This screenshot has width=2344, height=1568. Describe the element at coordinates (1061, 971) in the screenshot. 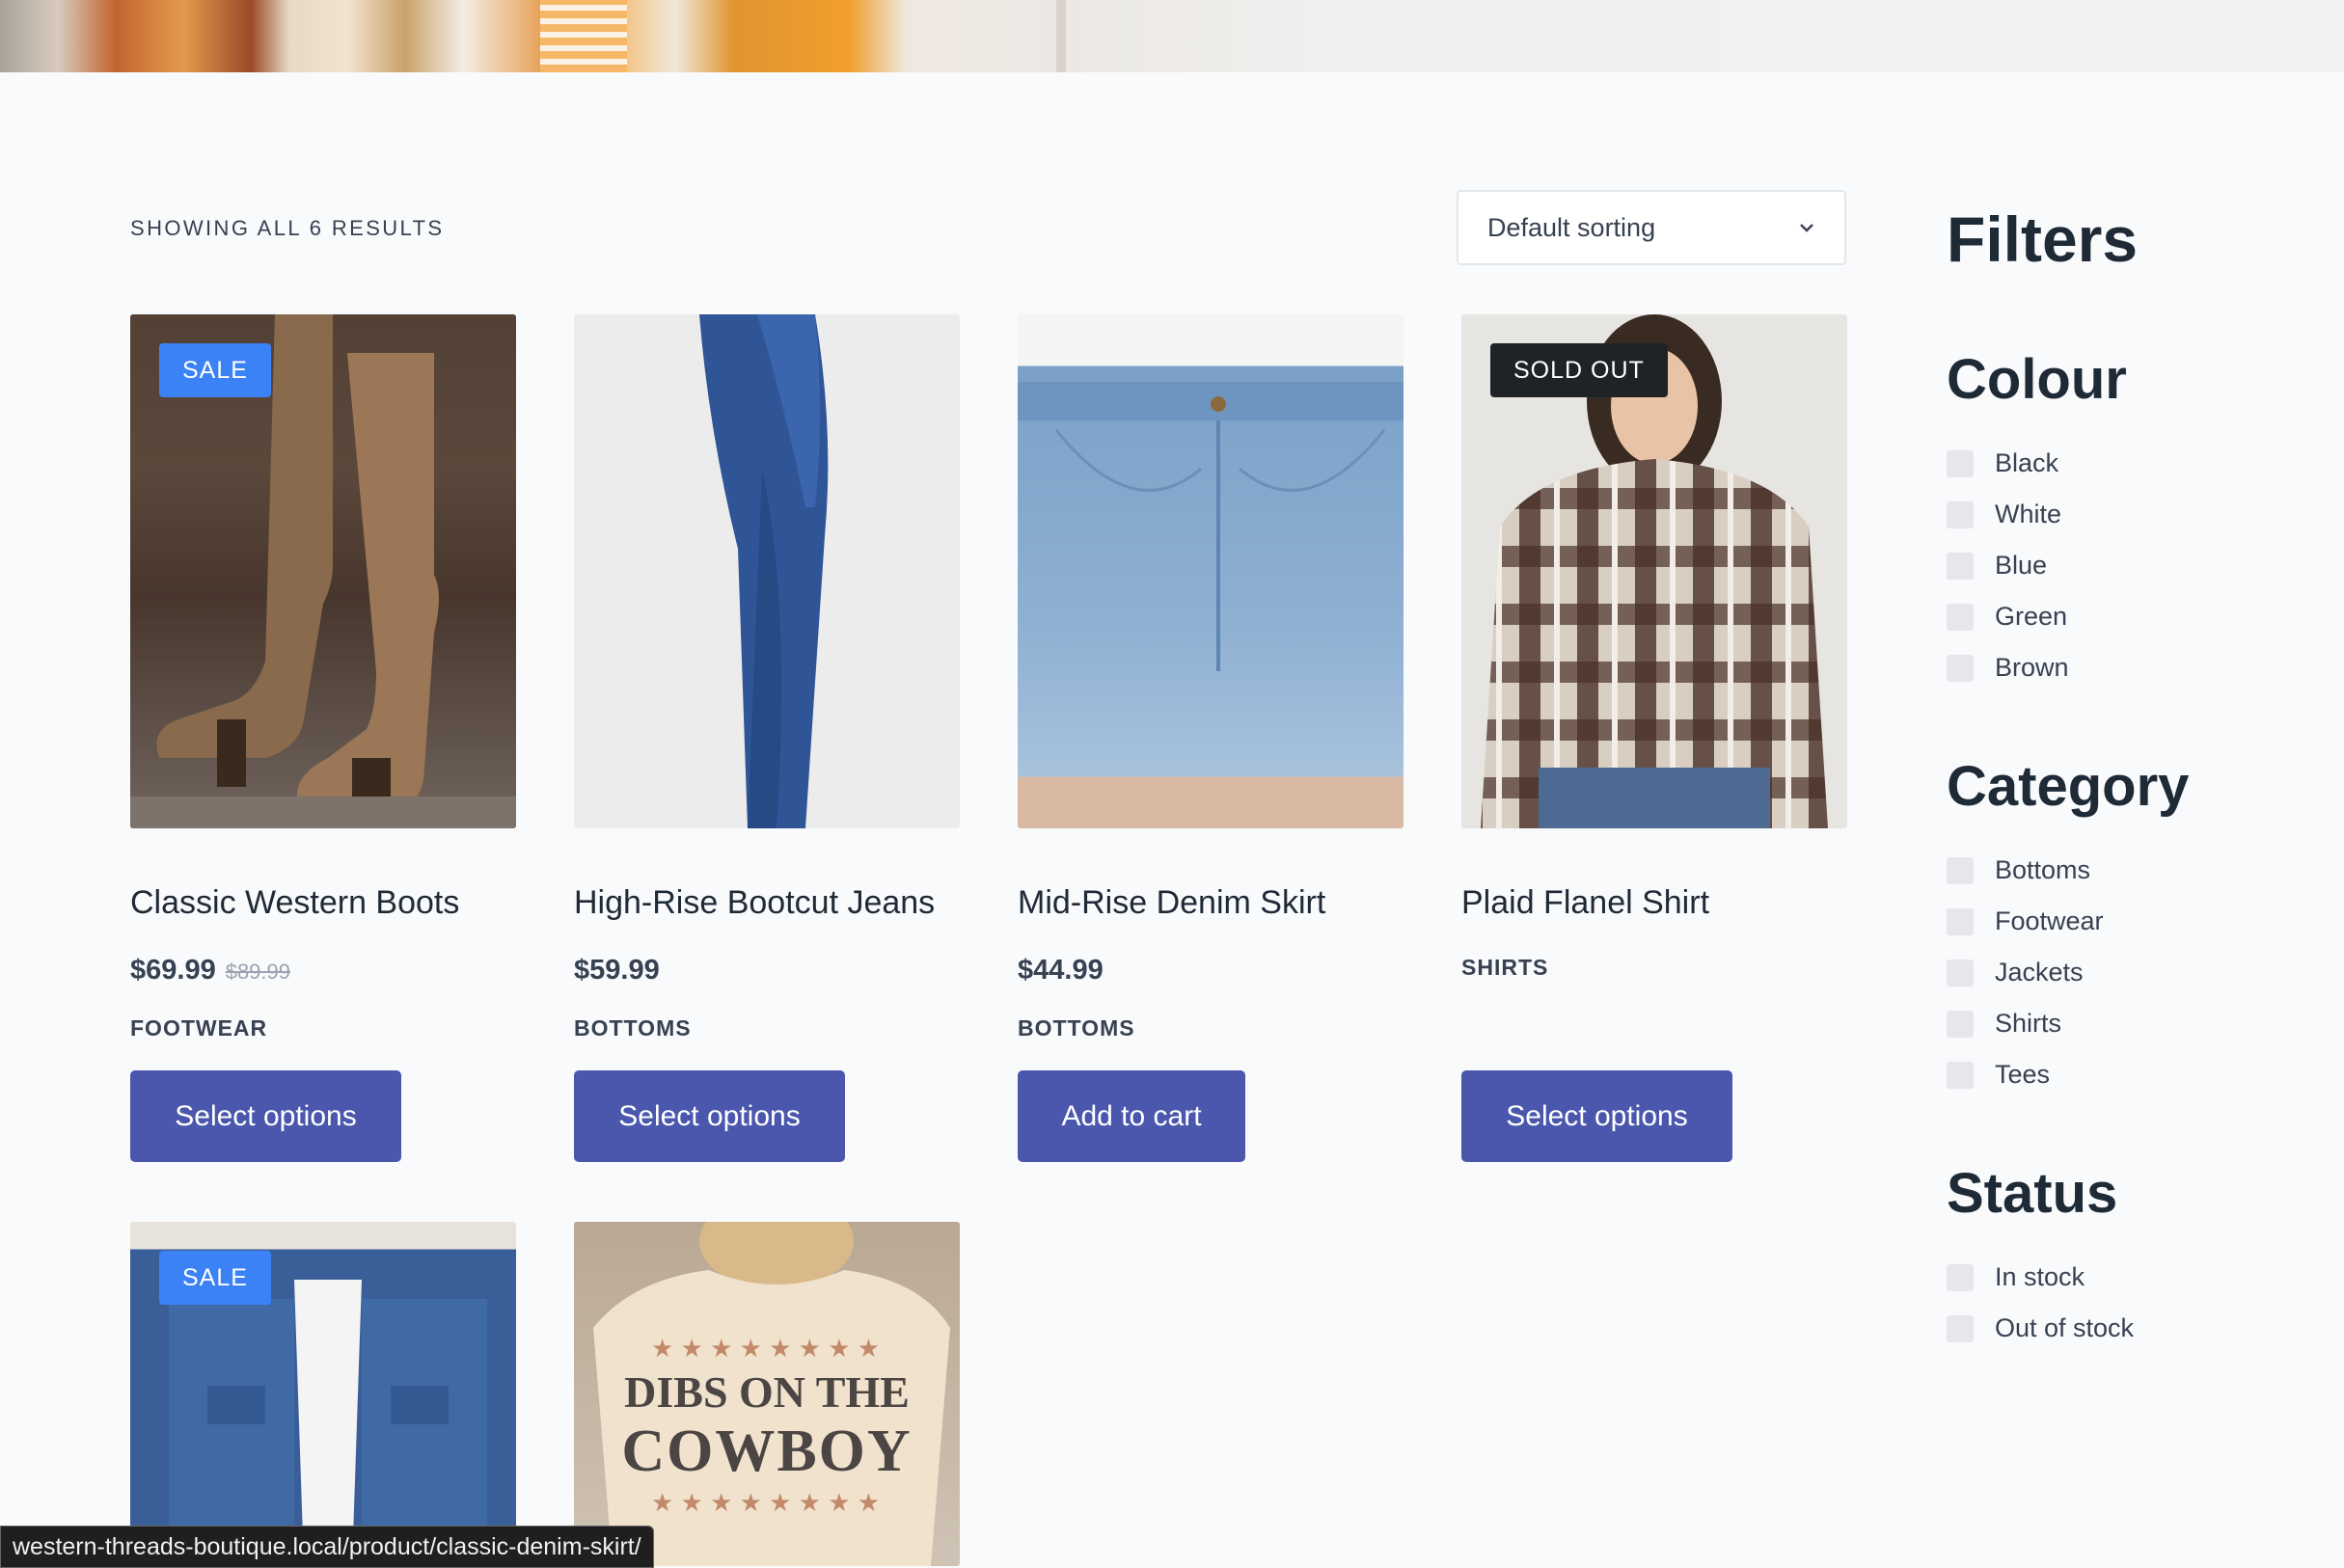

I see `product-price: $44.99` at that location.